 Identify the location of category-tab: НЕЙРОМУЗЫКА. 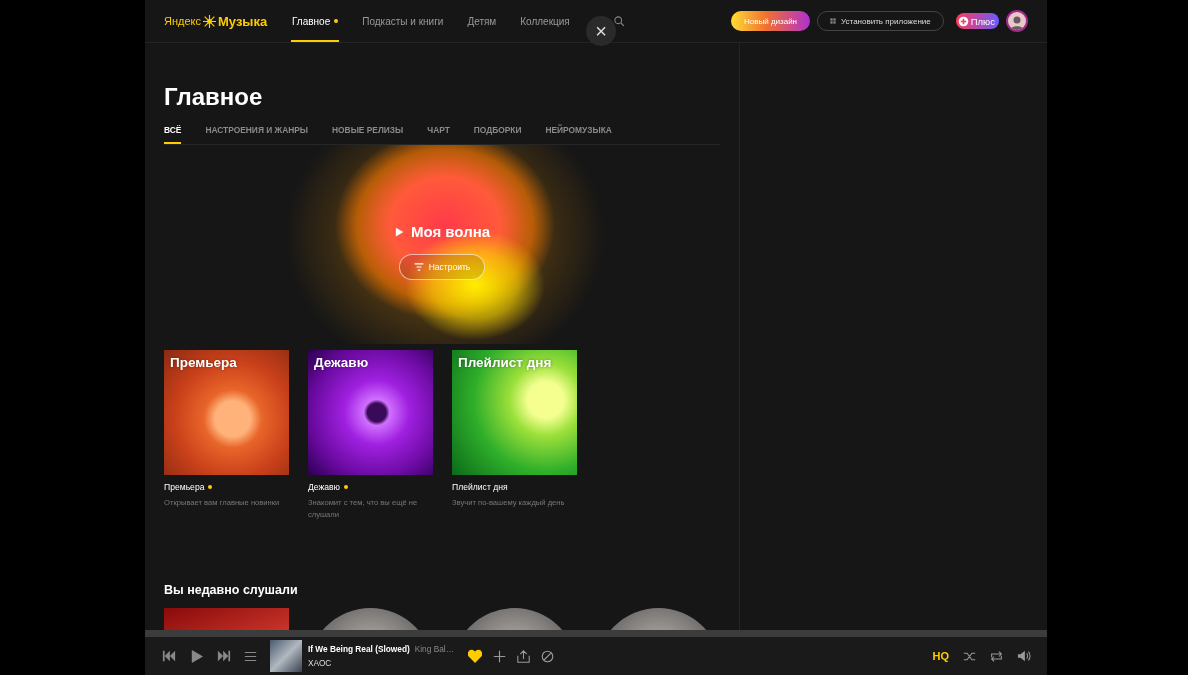
(578, 134).